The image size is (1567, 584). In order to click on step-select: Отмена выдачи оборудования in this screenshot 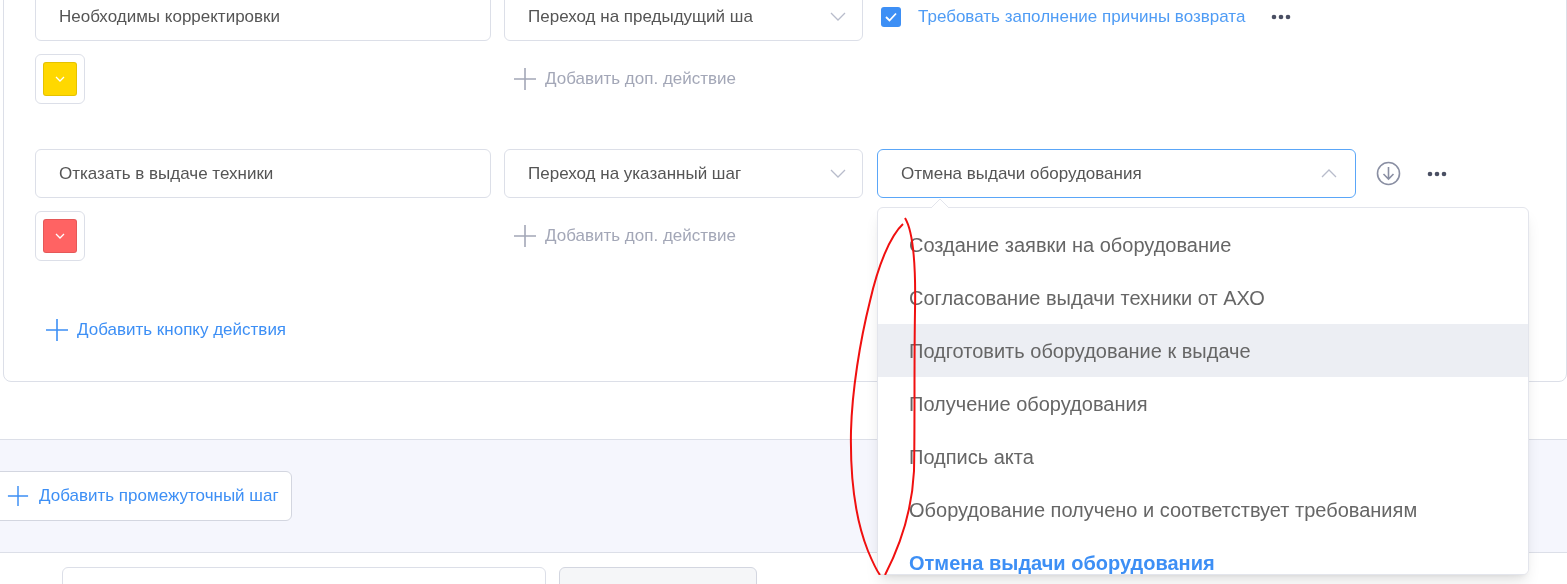, I will do `click(1116, 173)`.